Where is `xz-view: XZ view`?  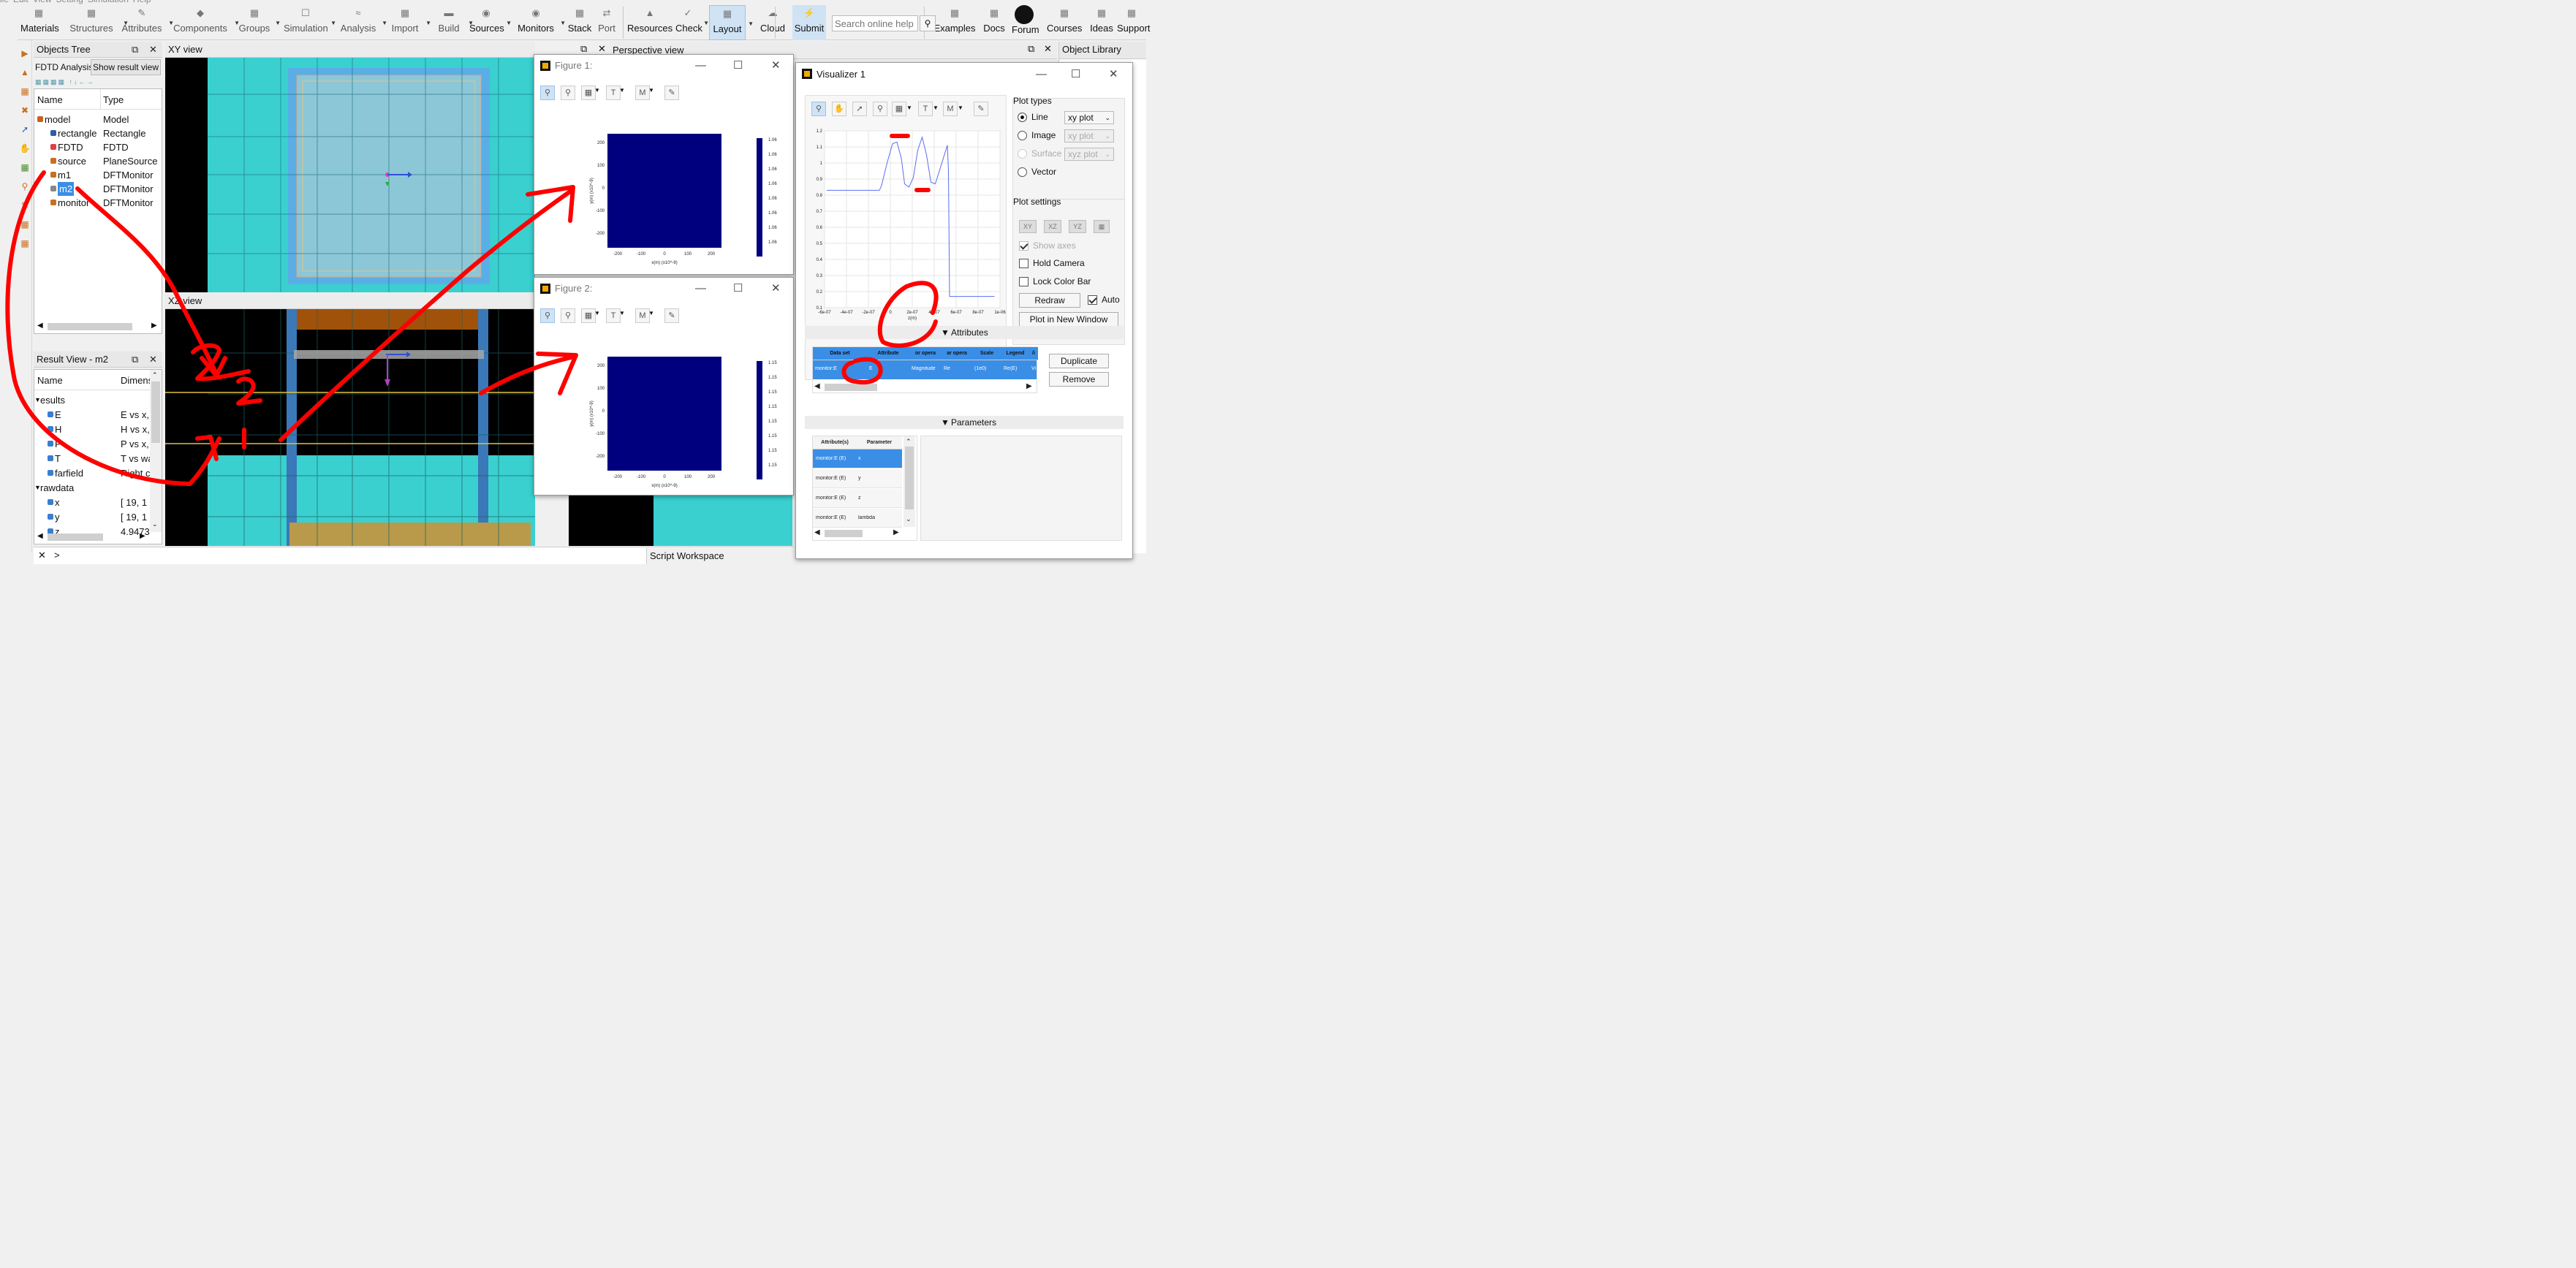 xz-view: XZ view is located at coordinates (350, 419).